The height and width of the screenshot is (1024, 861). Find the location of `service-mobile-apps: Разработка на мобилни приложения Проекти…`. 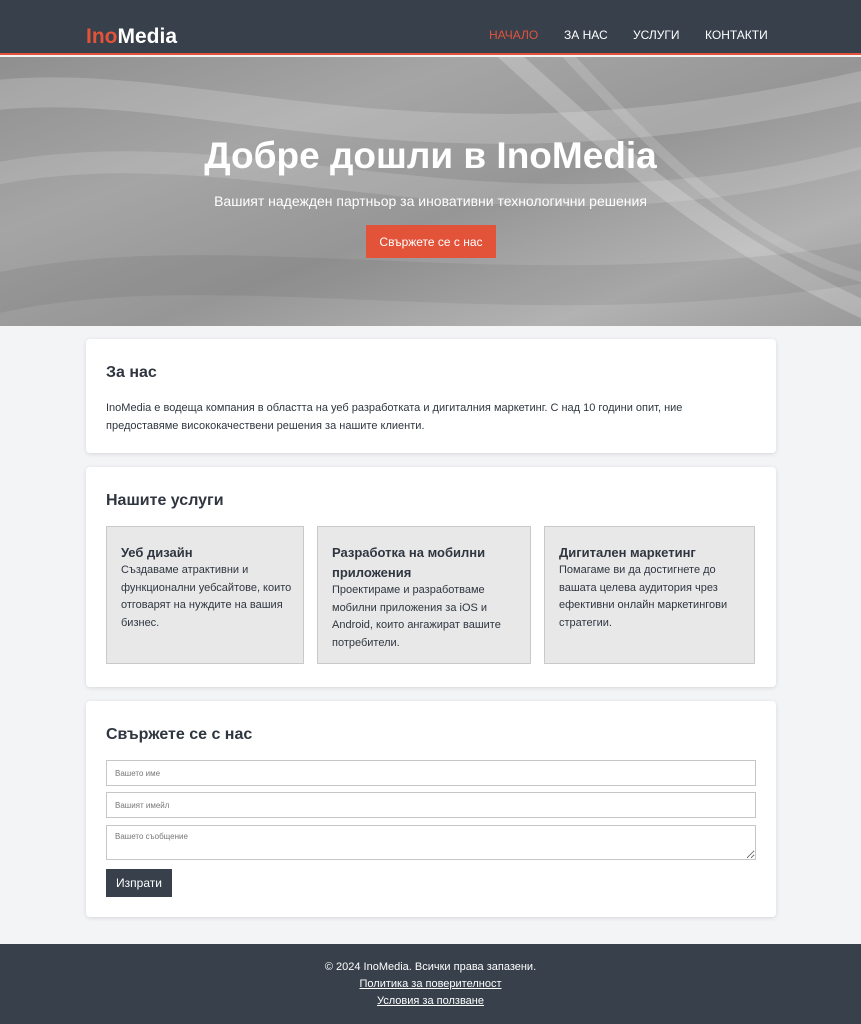

service-mobile-apps: Разработка на мобилни приложения Проекти… is located at coordinates (424, 595).